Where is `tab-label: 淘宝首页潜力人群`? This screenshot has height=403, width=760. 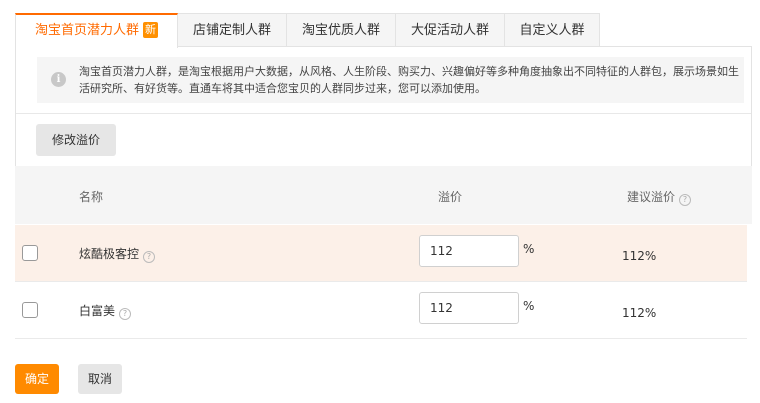 tab-label: 淘宝首页潜力人群 is located at coordinates (86, 30).